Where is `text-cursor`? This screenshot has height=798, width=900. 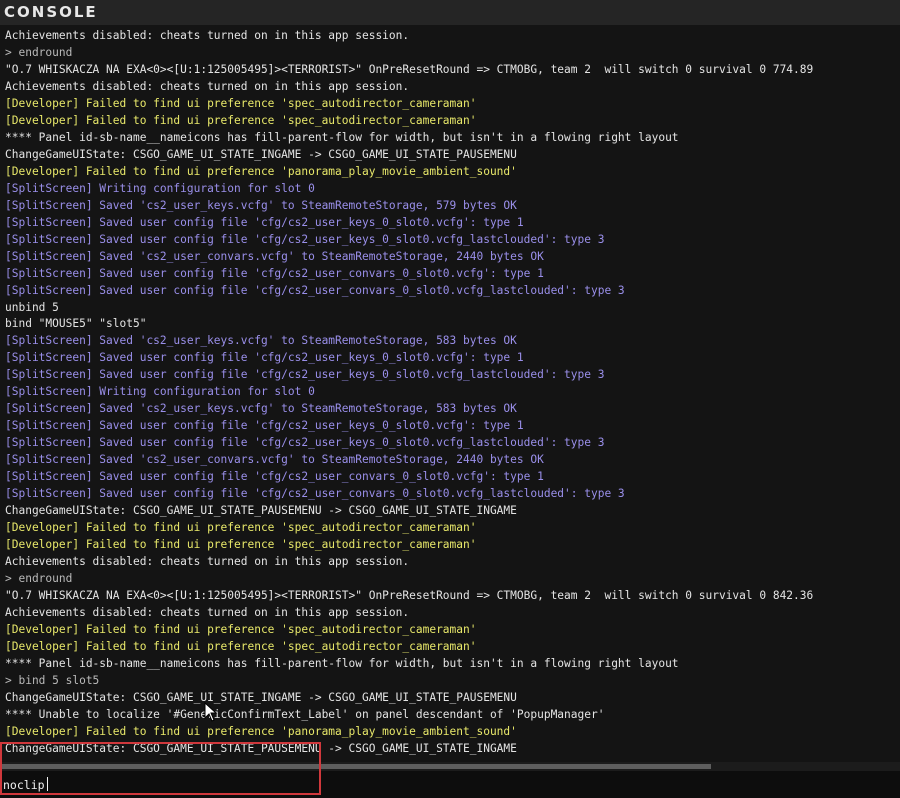
text-cursor is located at coordinates (47, 784).